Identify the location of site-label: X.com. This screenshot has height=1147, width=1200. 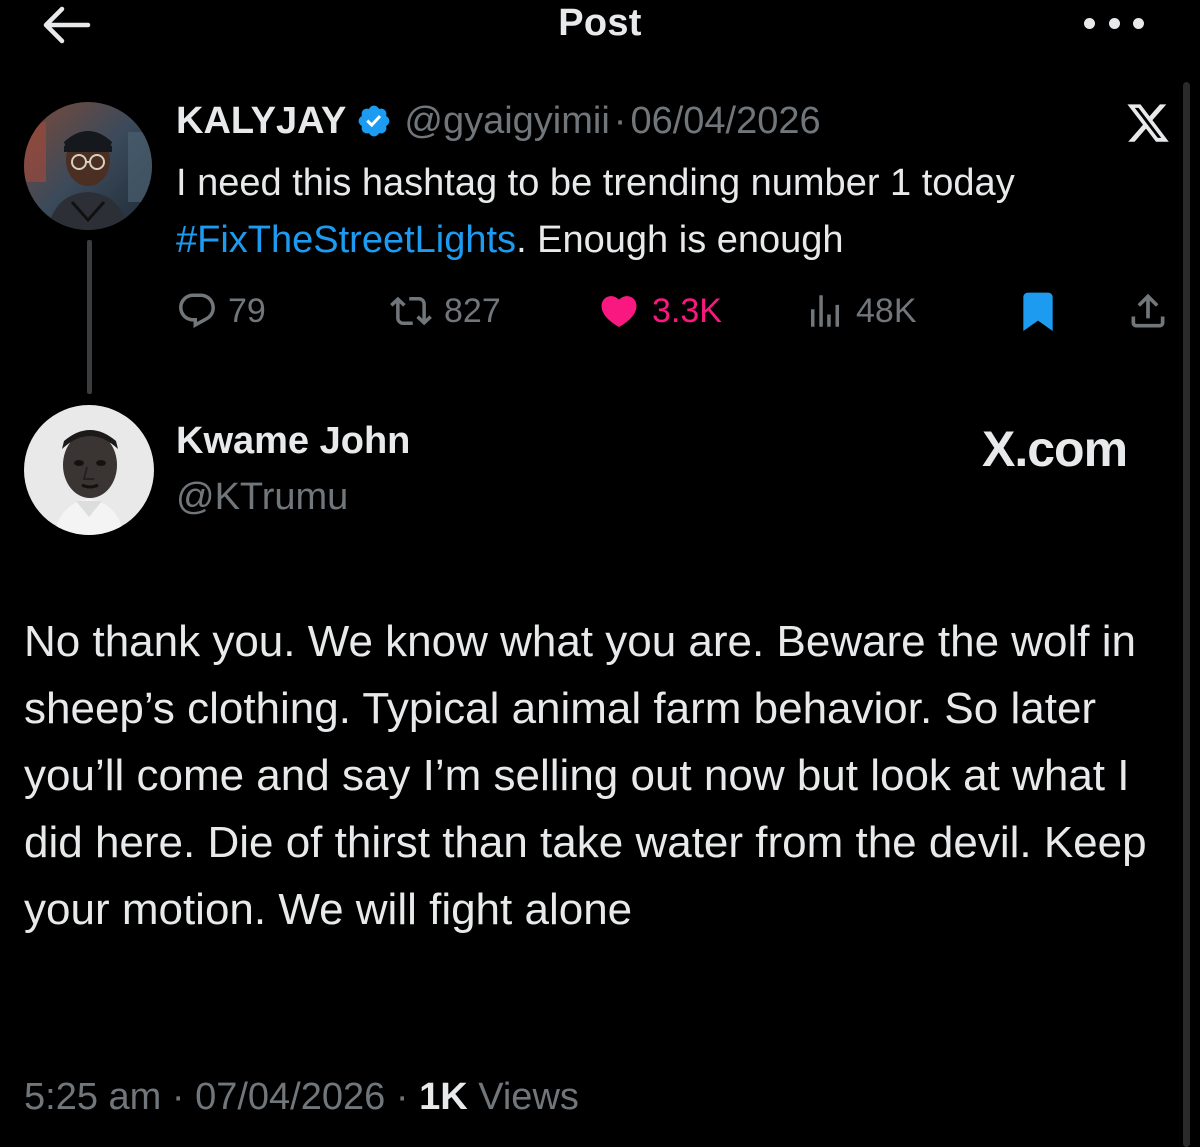
(1055, 449).